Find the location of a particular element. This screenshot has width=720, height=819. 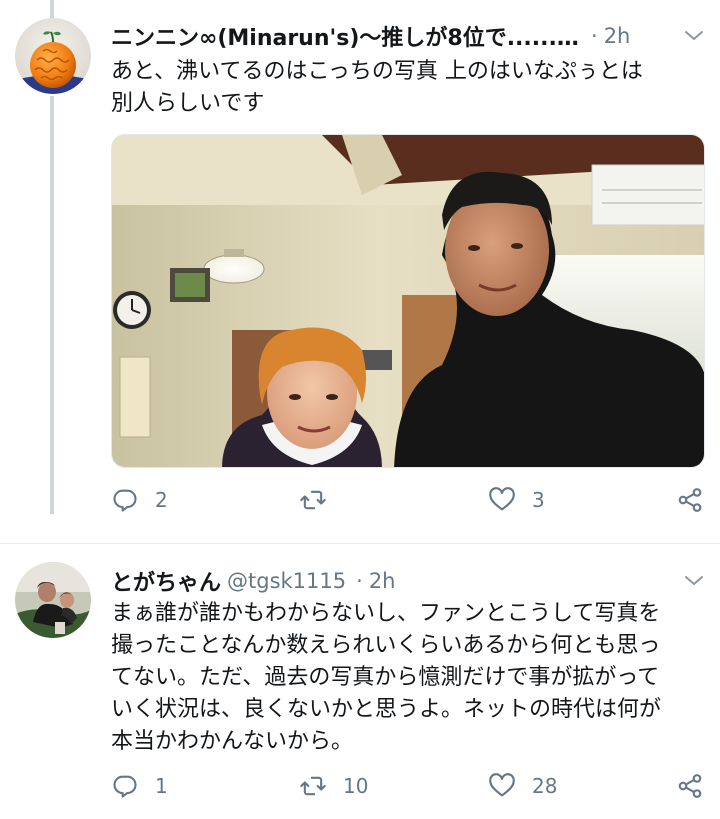

like-button: 28 is located at coordinates (522, 786).